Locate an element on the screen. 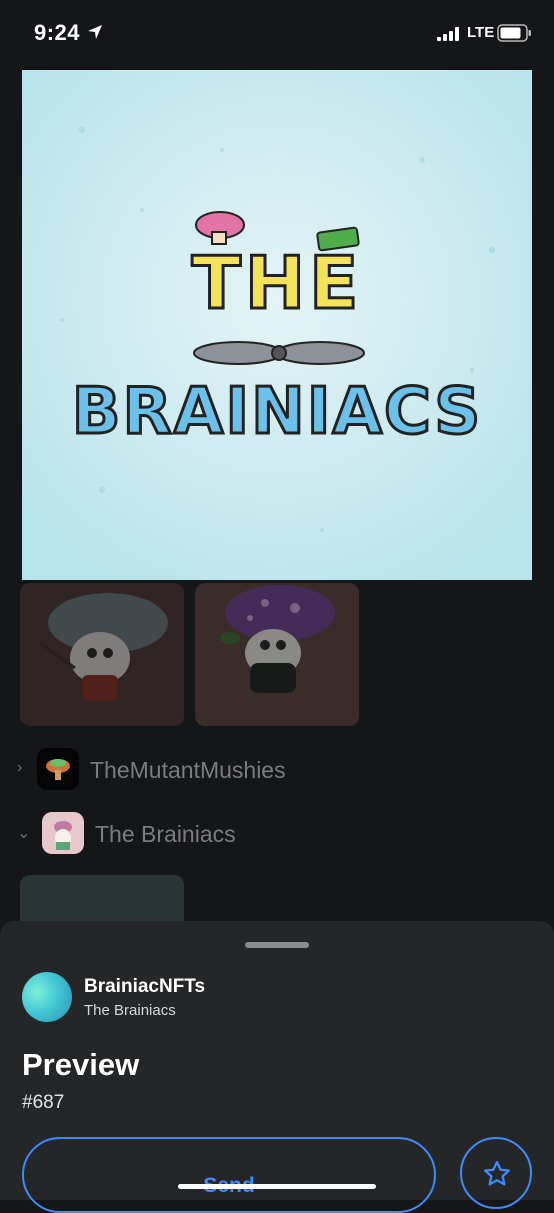 This screenshot has width=554, height=1213. signal-icon is located at coordinates (448, 34).